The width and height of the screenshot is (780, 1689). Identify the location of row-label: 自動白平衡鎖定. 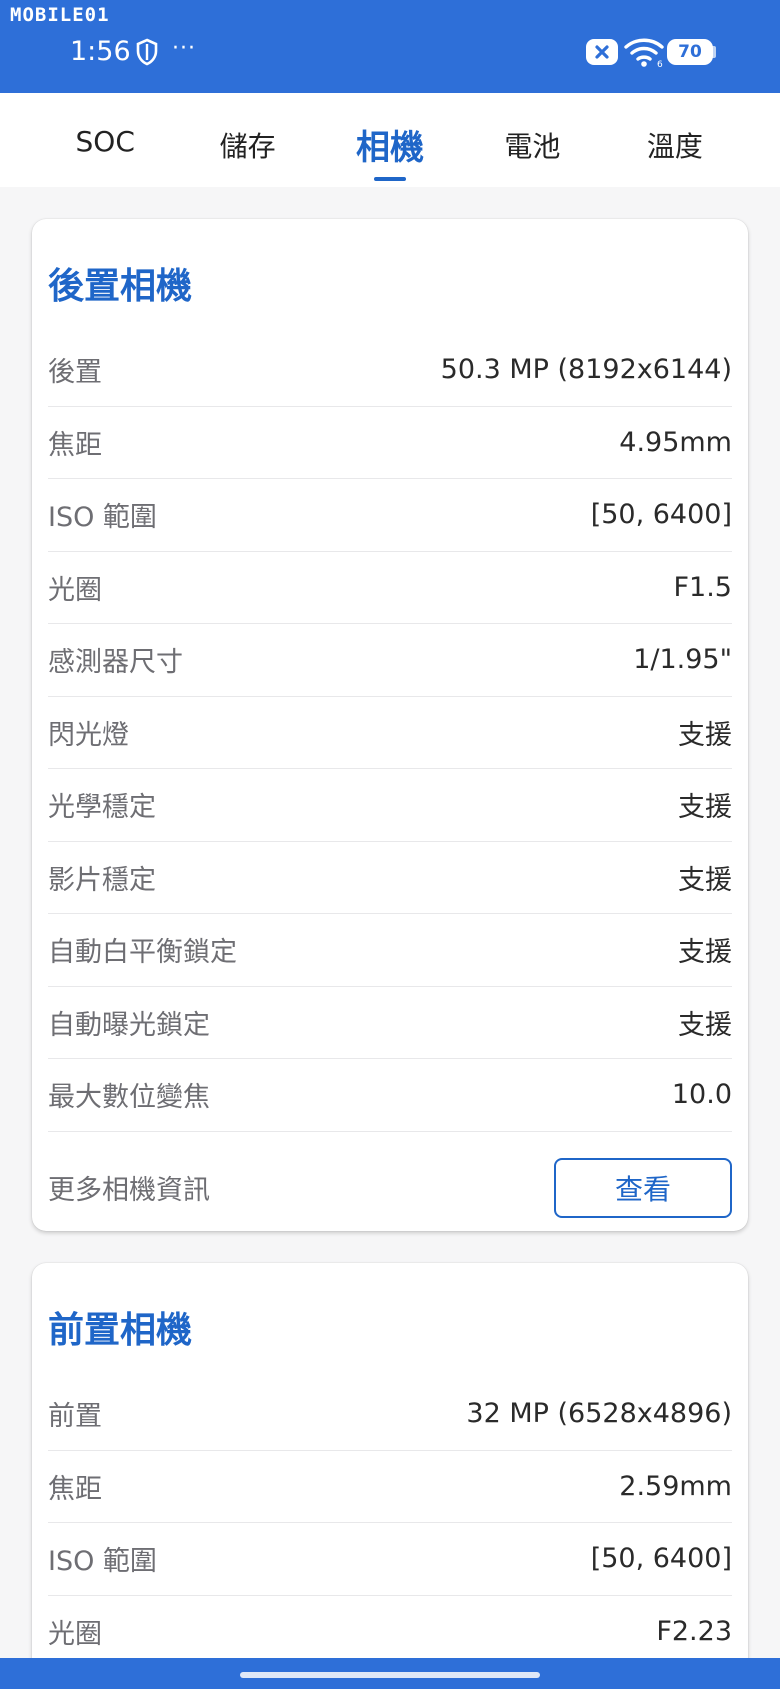
(142, 953).